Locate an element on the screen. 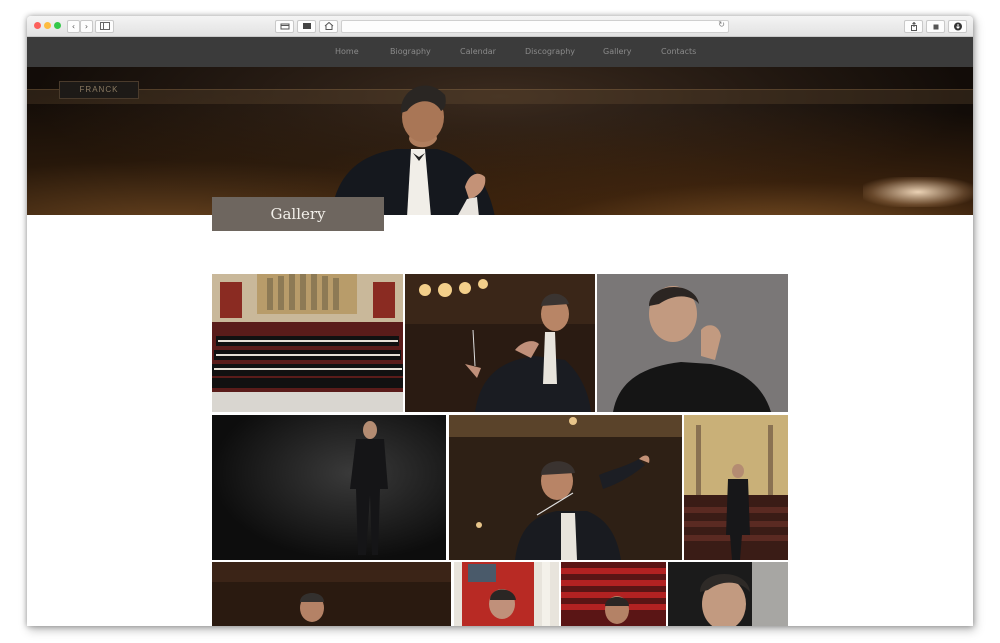  forward-icon: › is located at coordinates (86, 26).